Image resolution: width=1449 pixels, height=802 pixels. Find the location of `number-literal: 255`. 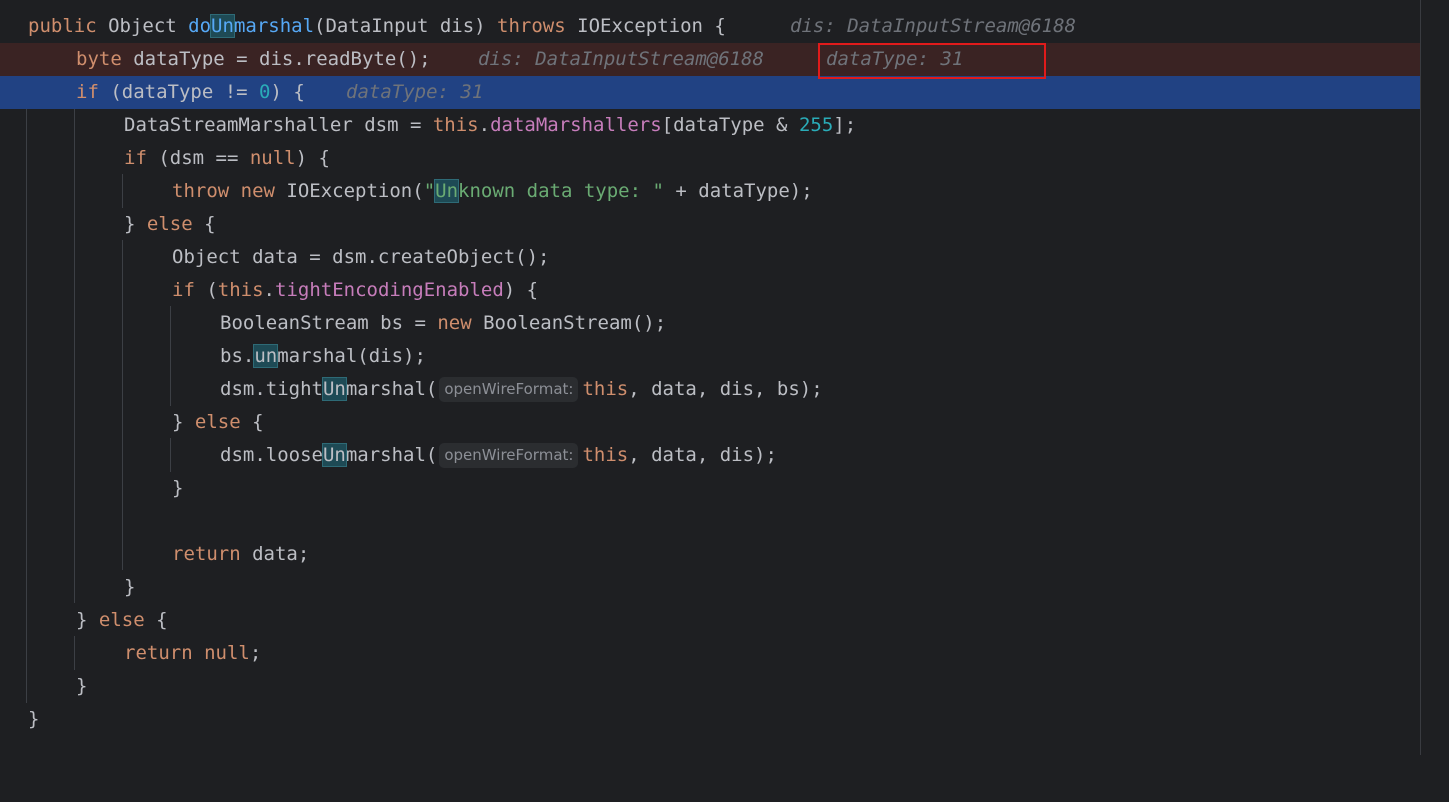

number-literal: 255 is located at coordinates (816, 125).